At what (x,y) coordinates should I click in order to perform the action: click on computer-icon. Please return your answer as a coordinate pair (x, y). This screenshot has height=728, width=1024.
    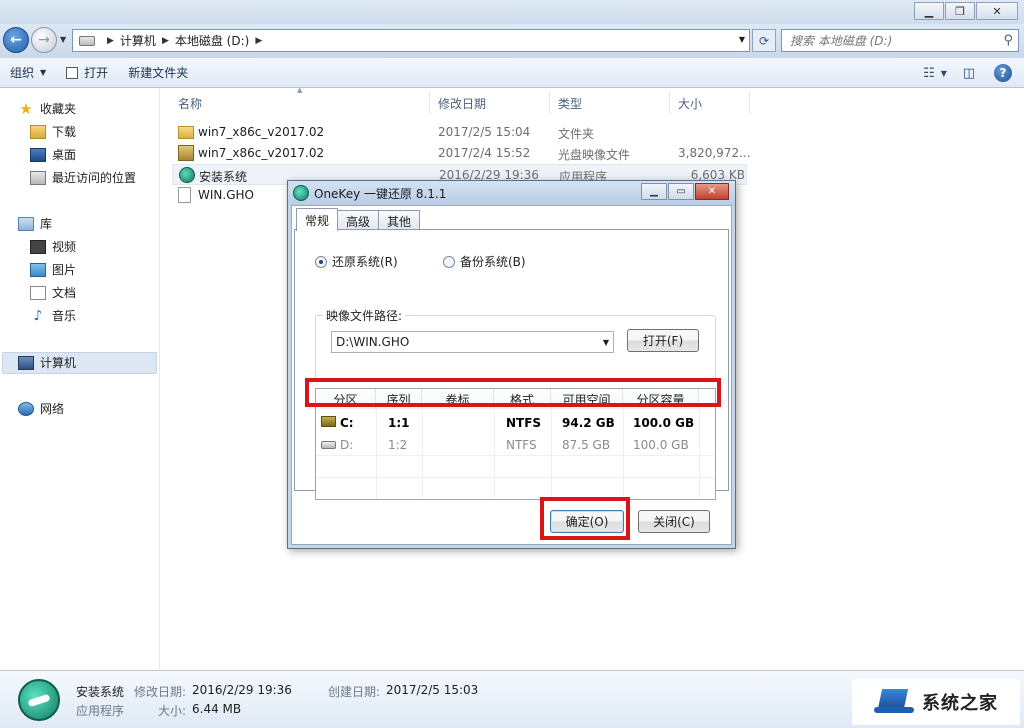
    Looking at the image, I should click on (26, 362).